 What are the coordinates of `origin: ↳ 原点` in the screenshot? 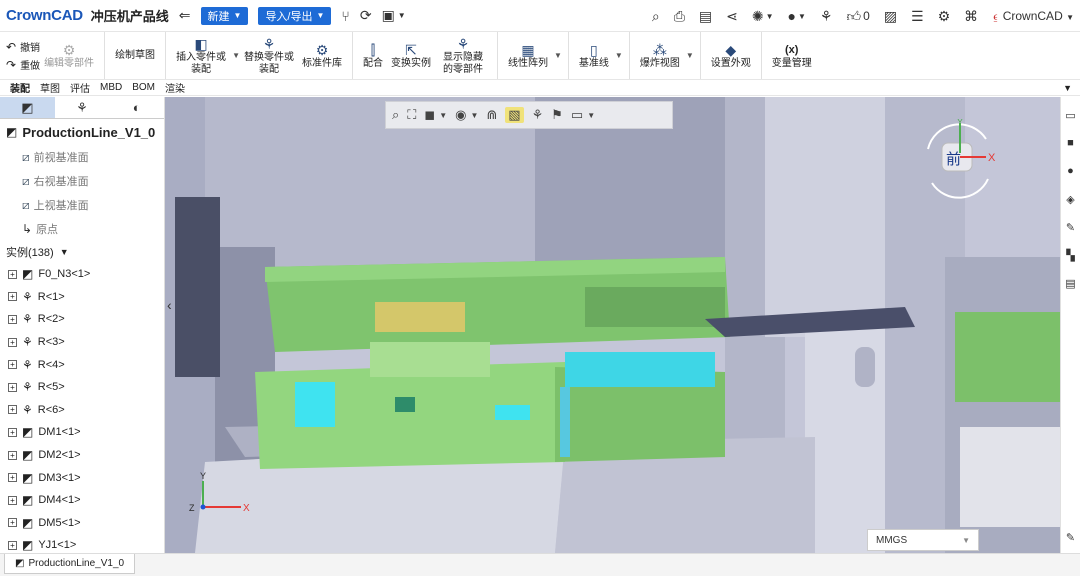 It's located at (82, 229).